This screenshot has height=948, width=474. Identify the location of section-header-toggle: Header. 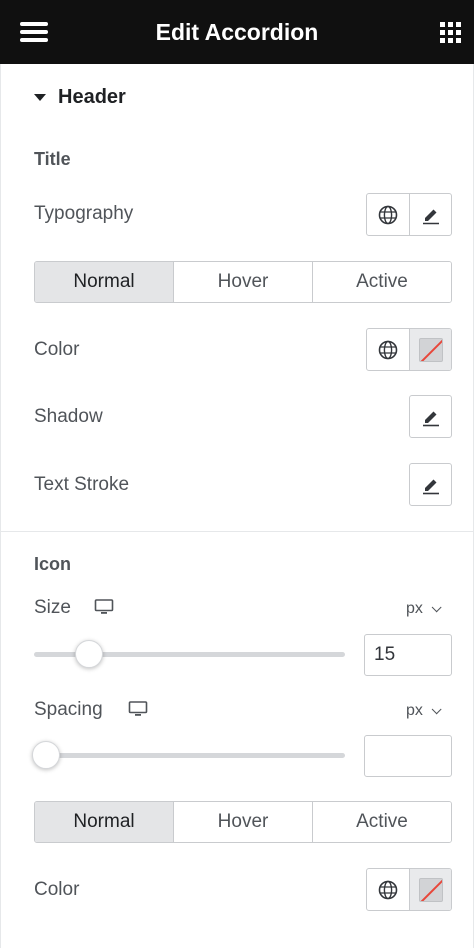
(80, 97).